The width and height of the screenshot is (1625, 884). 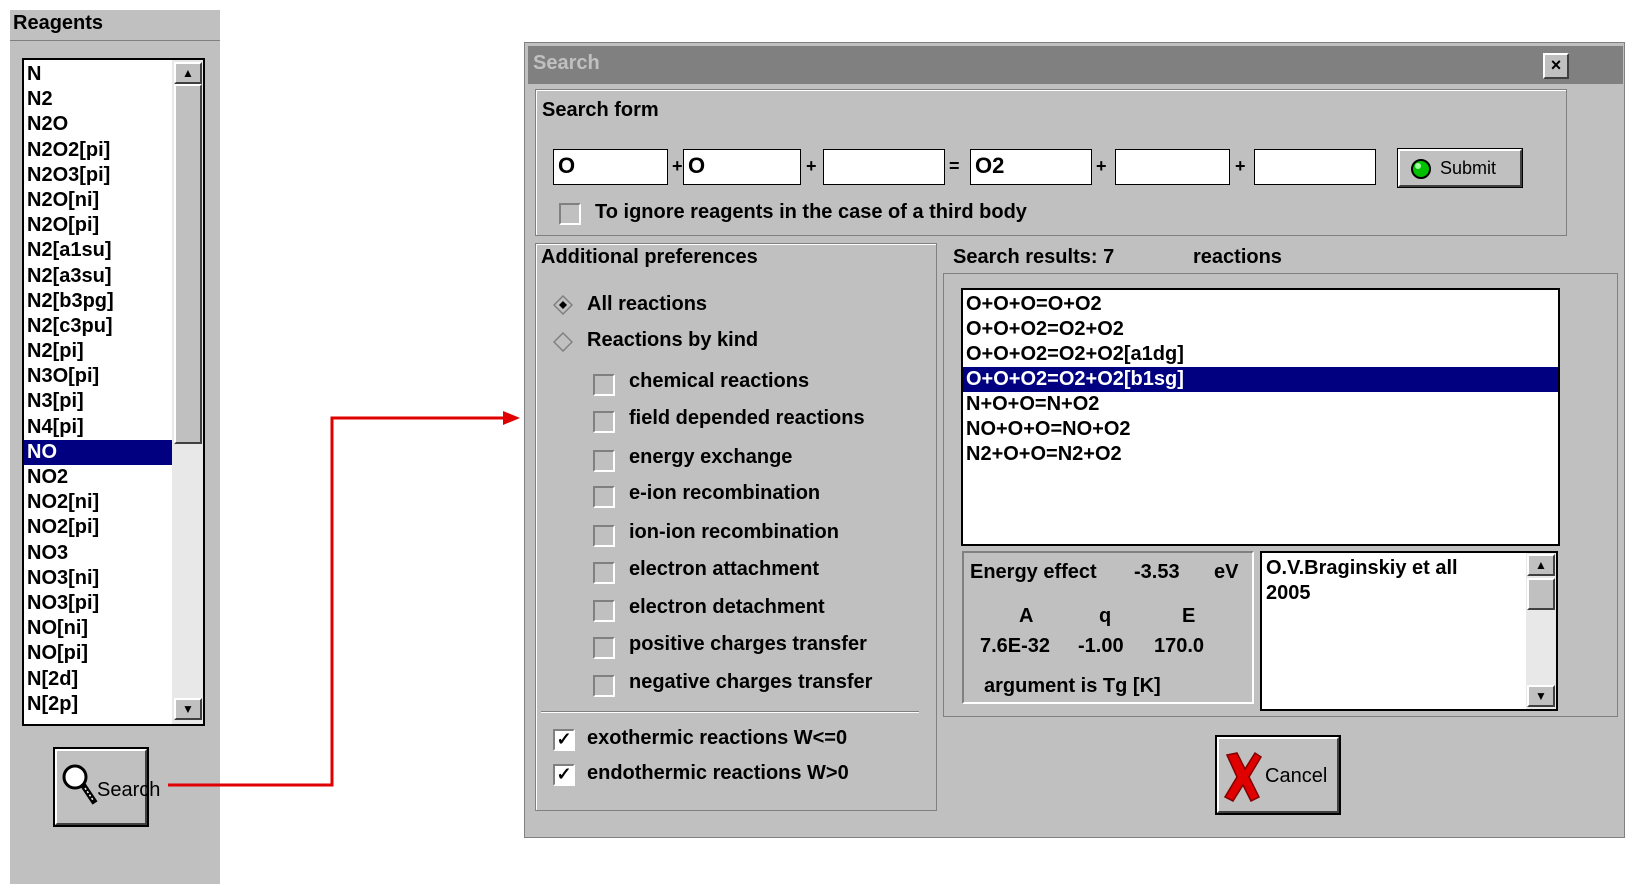 What do you see at coordinates (1260, 329) in the screenshot?
I see `result-list-item: O+O+O2=O2+O2` at bounding box center [1260, 329].